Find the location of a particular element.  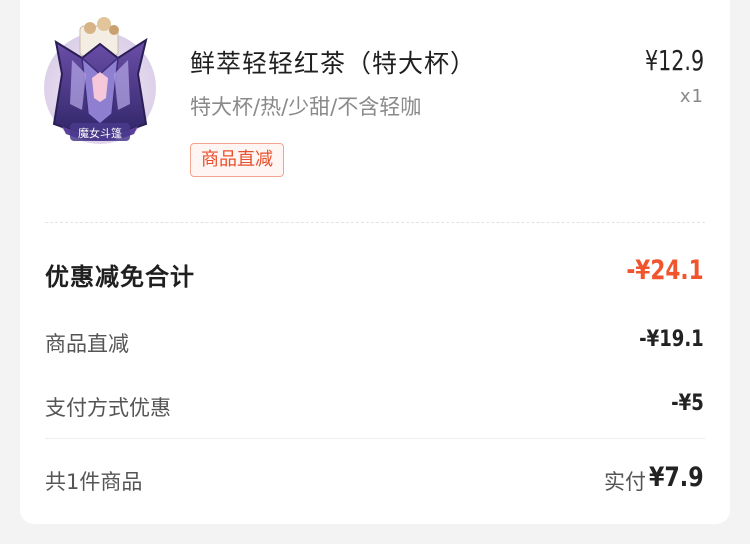

discount-item-value: -¥5 is located at coordinates (687, 403).